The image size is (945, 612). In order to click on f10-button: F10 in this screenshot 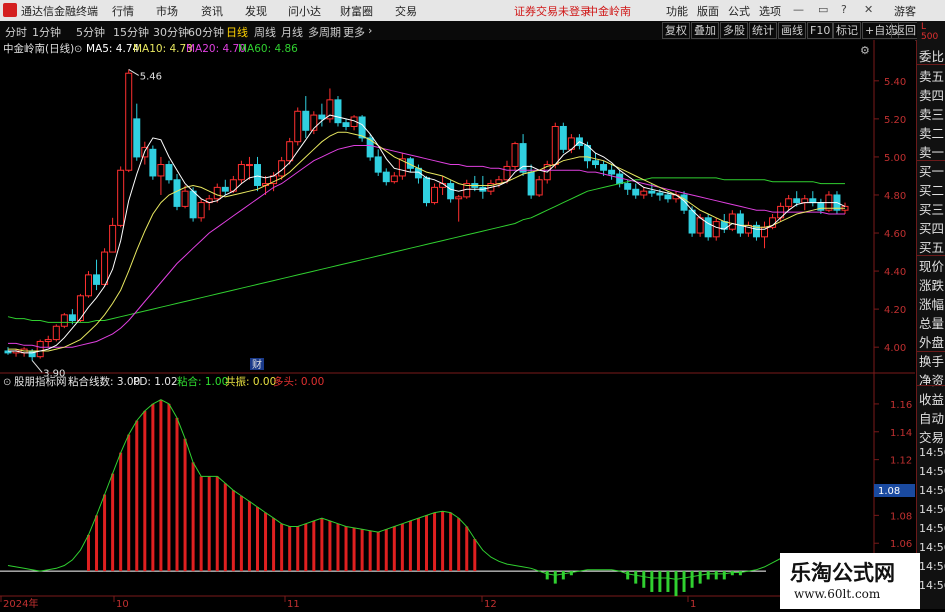, I will do `click(820, 30)`.